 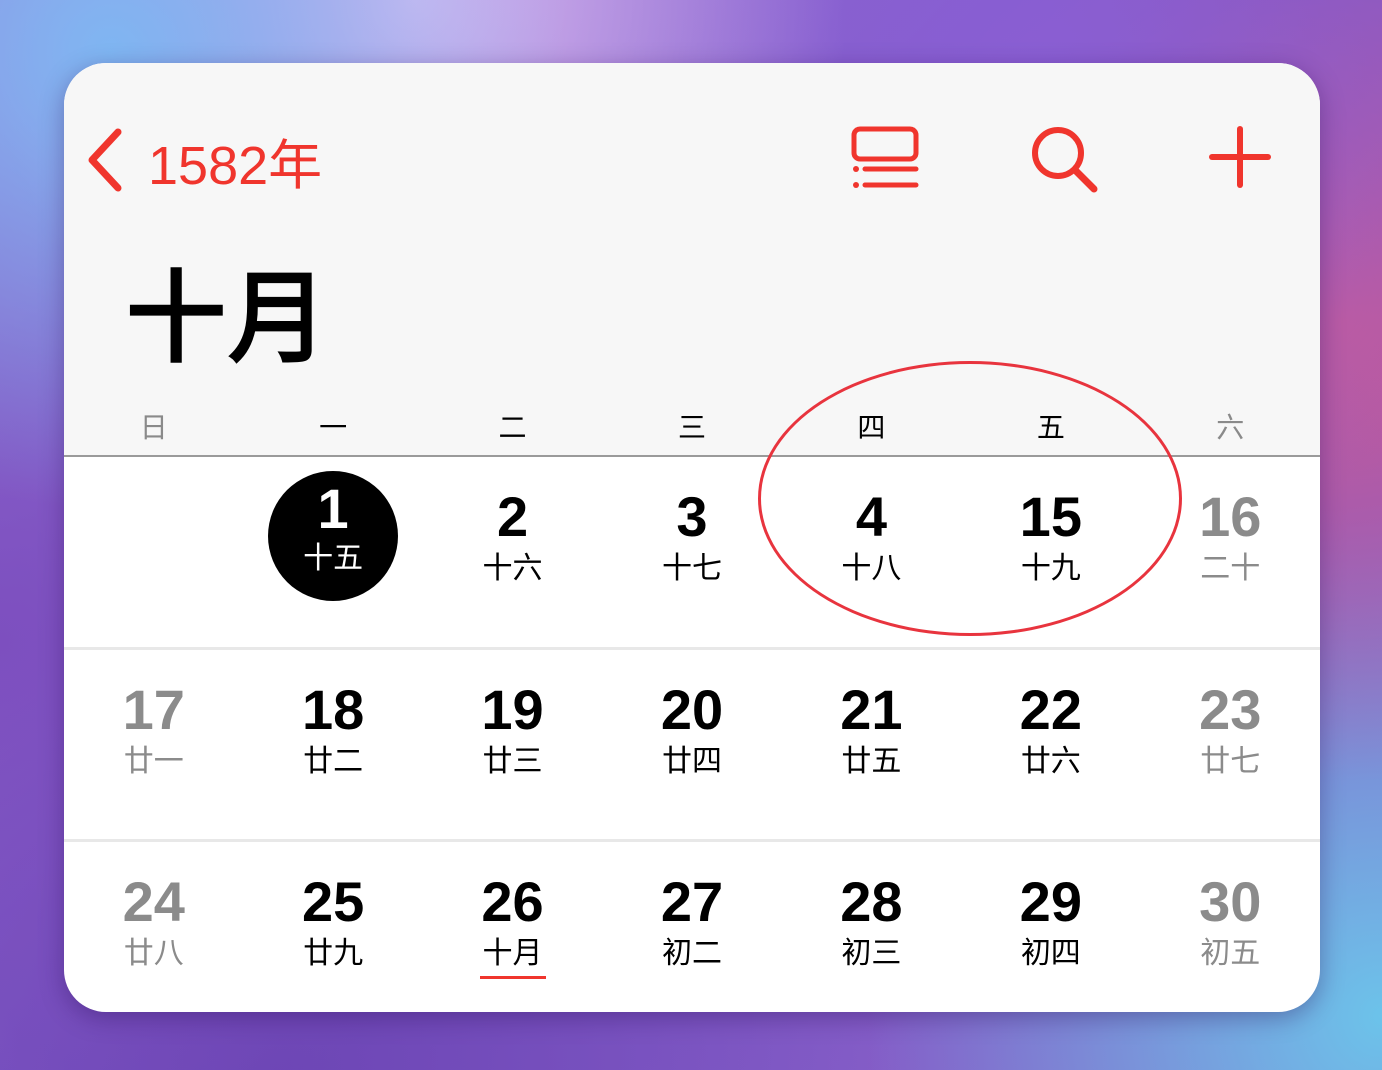 What do you see at coordinates (512, 761) in the screenshot?
I see `lunar-date: 廿三` at bounding box center [512, 761].